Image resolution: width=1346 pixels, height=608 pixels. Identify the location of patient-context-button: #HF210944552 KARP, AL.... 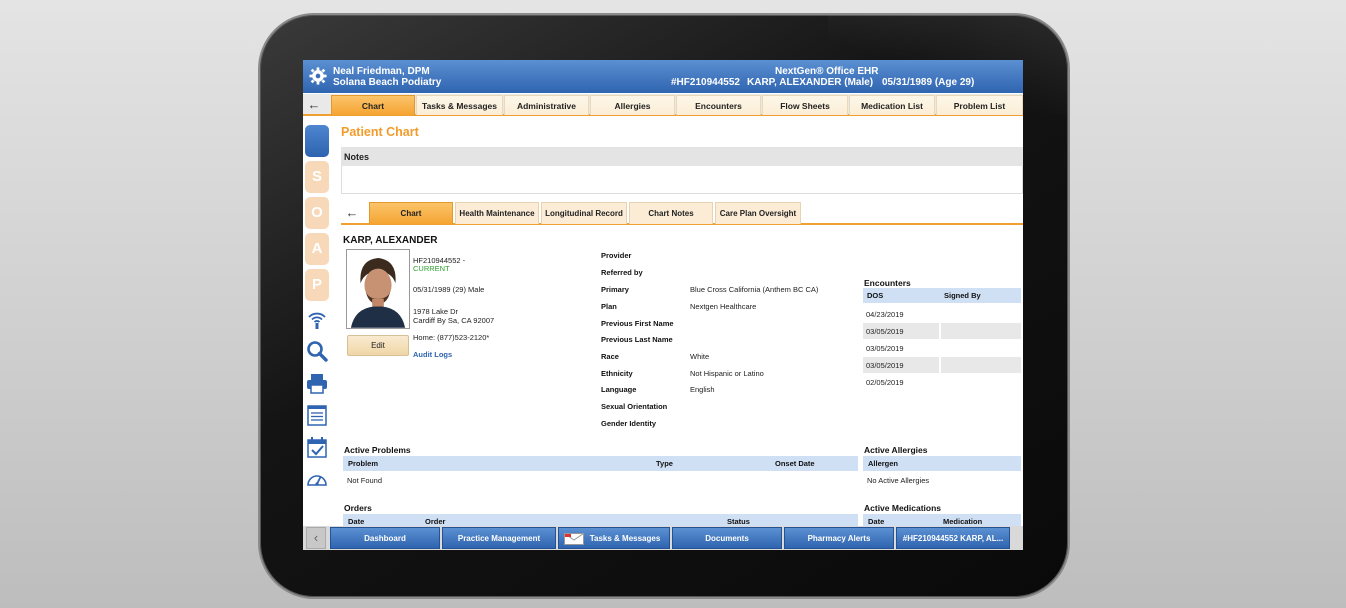
(953, 538).